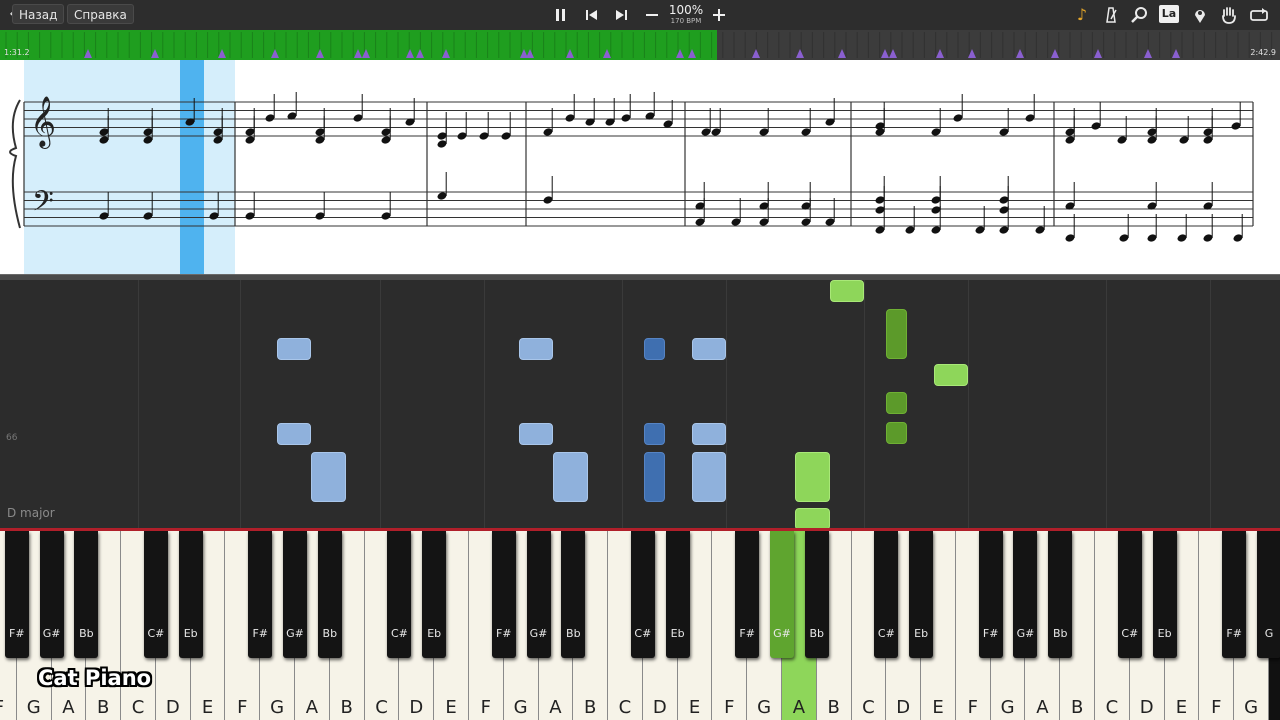 The width and height of the screenshot is (1280, 720). I want to click on search-icon, so click(1140, 15).